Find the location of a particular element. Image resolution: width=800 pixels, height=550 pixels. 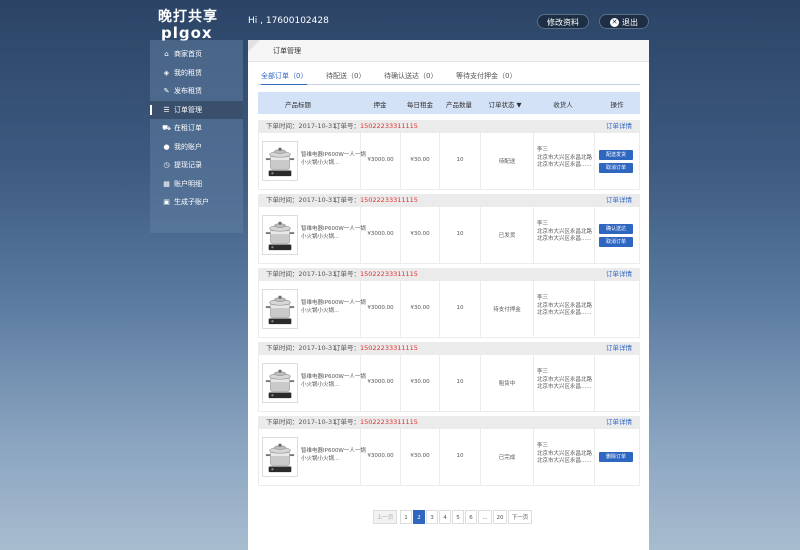

status-value: 已完成 is located at coordinates (507, 458).